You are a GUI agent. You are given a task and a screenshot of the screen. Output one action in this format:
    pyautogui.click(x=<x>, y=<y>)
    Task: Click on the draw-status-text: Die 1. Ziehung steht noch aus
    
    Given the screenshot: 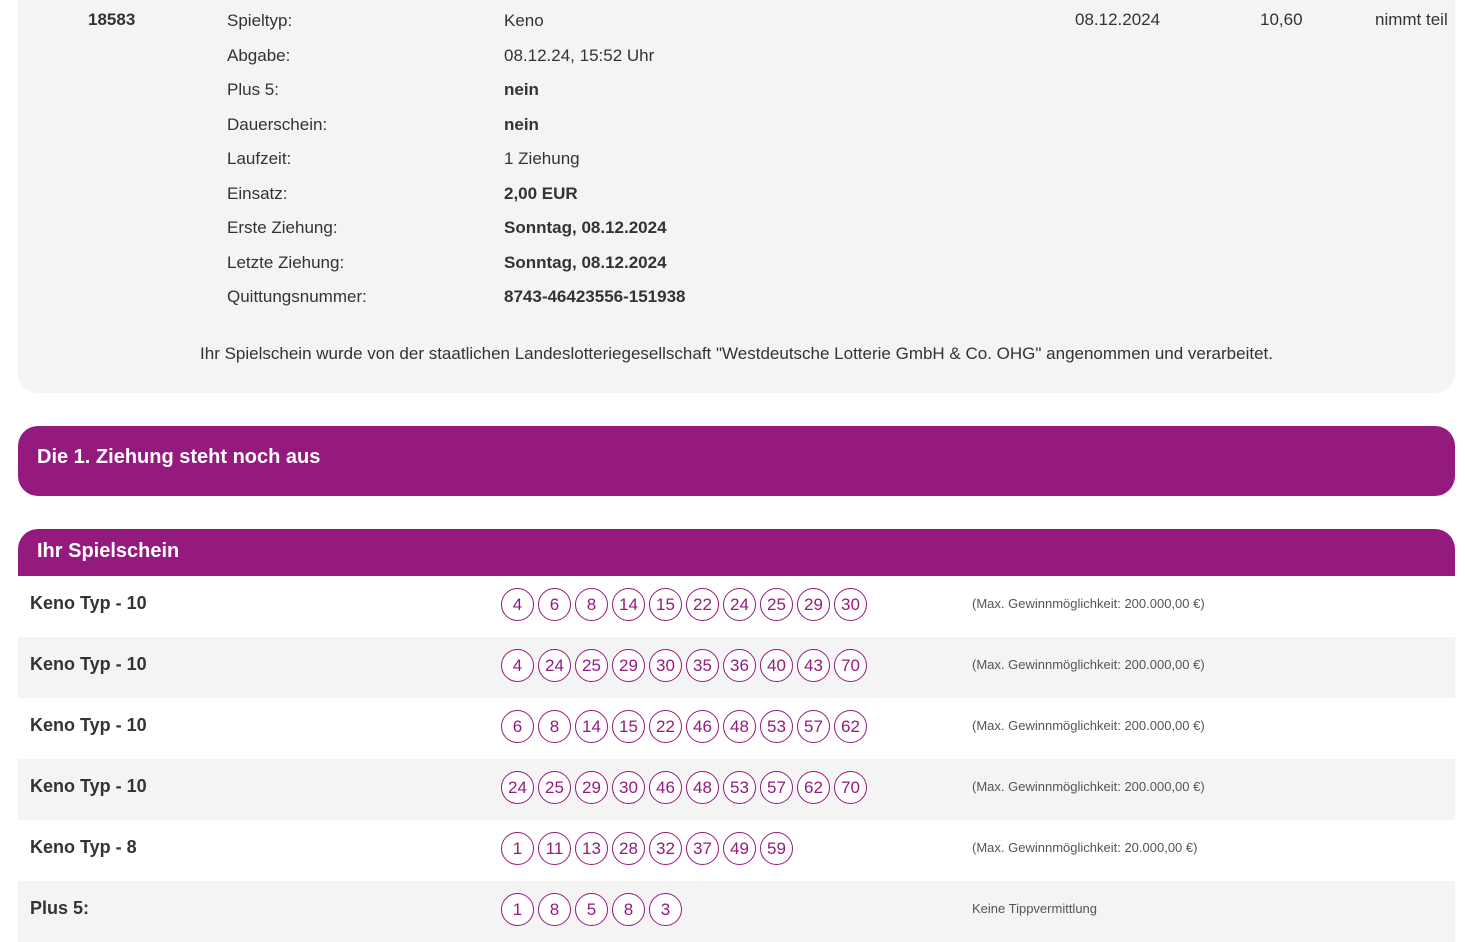 What is the action you would take?
    pyautogui.click(x=179, y=457)
    